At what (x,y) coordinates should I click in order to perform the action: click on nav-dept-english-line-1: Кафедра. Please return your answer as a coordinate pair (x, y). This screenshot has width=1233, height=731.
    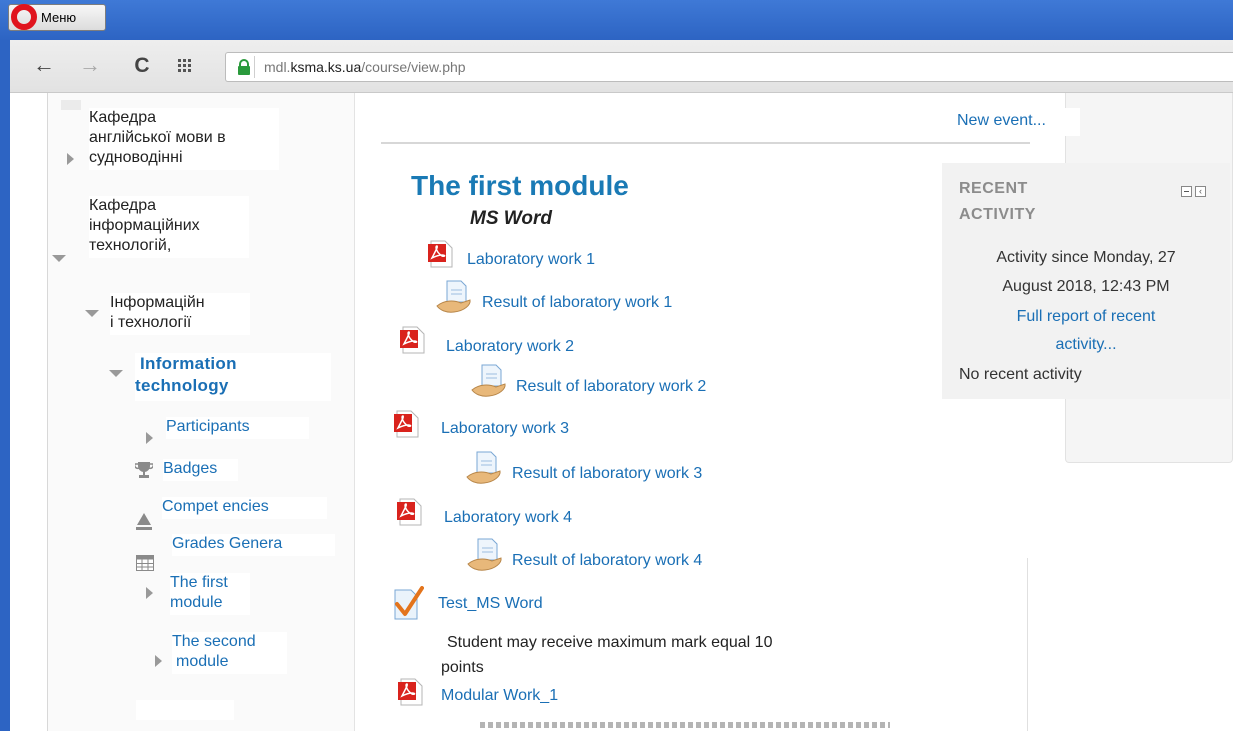
    Looking at the image, I should click on (123, 117).